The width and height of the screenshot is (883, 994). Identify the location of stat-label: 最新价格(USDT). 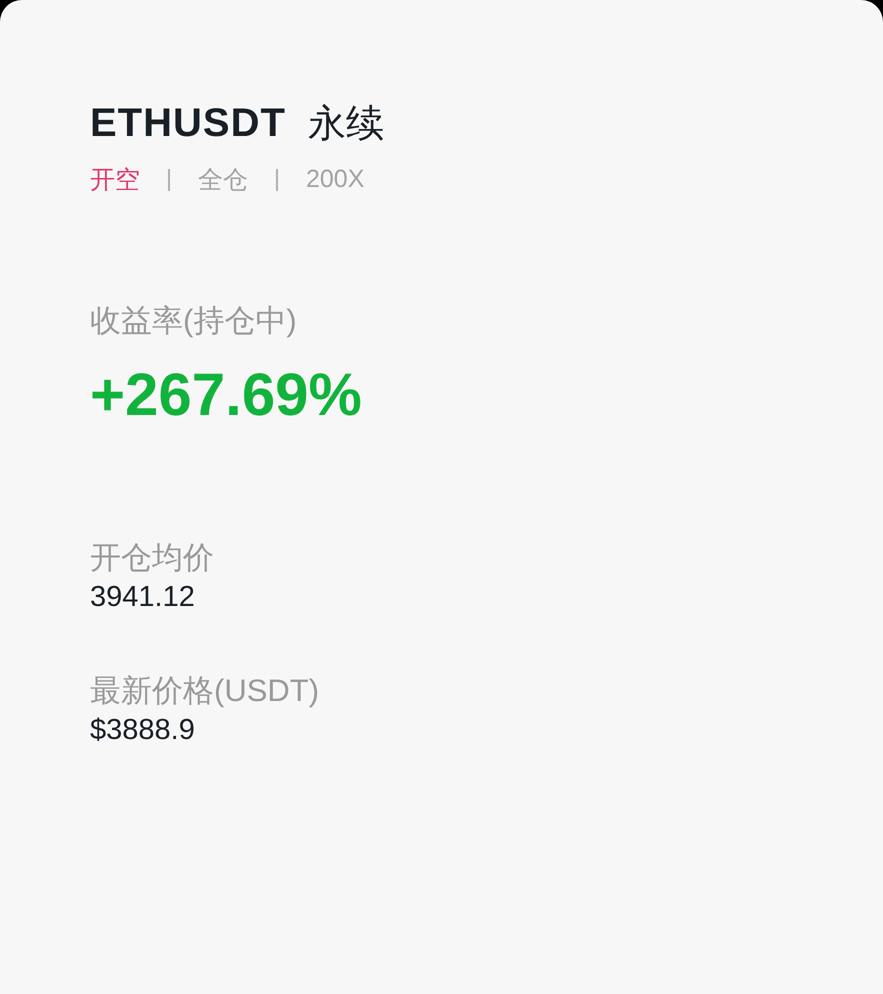
(205, 691).